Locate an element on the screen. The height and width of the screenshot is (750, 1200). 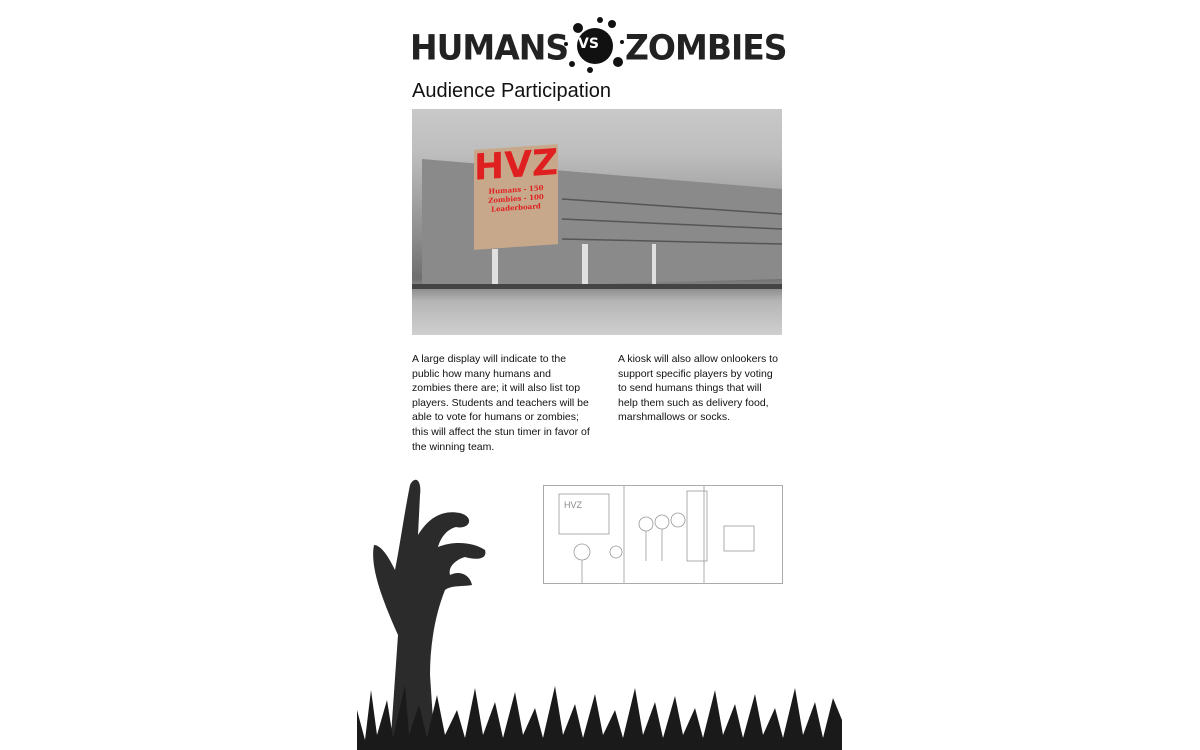
sketch-label: HVZ is located at coordinates (573, 505).